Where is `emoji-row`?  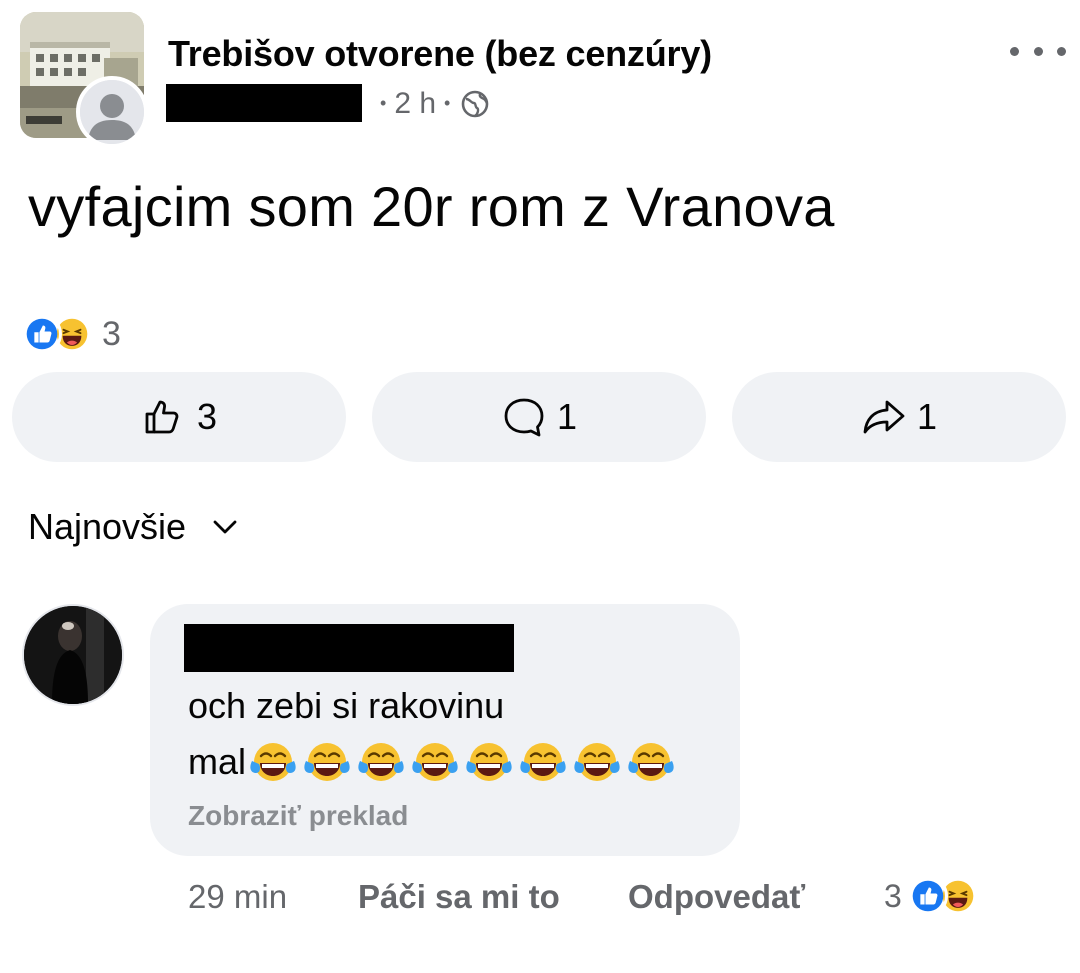
emoji-row is located at coordinates (464, 762).